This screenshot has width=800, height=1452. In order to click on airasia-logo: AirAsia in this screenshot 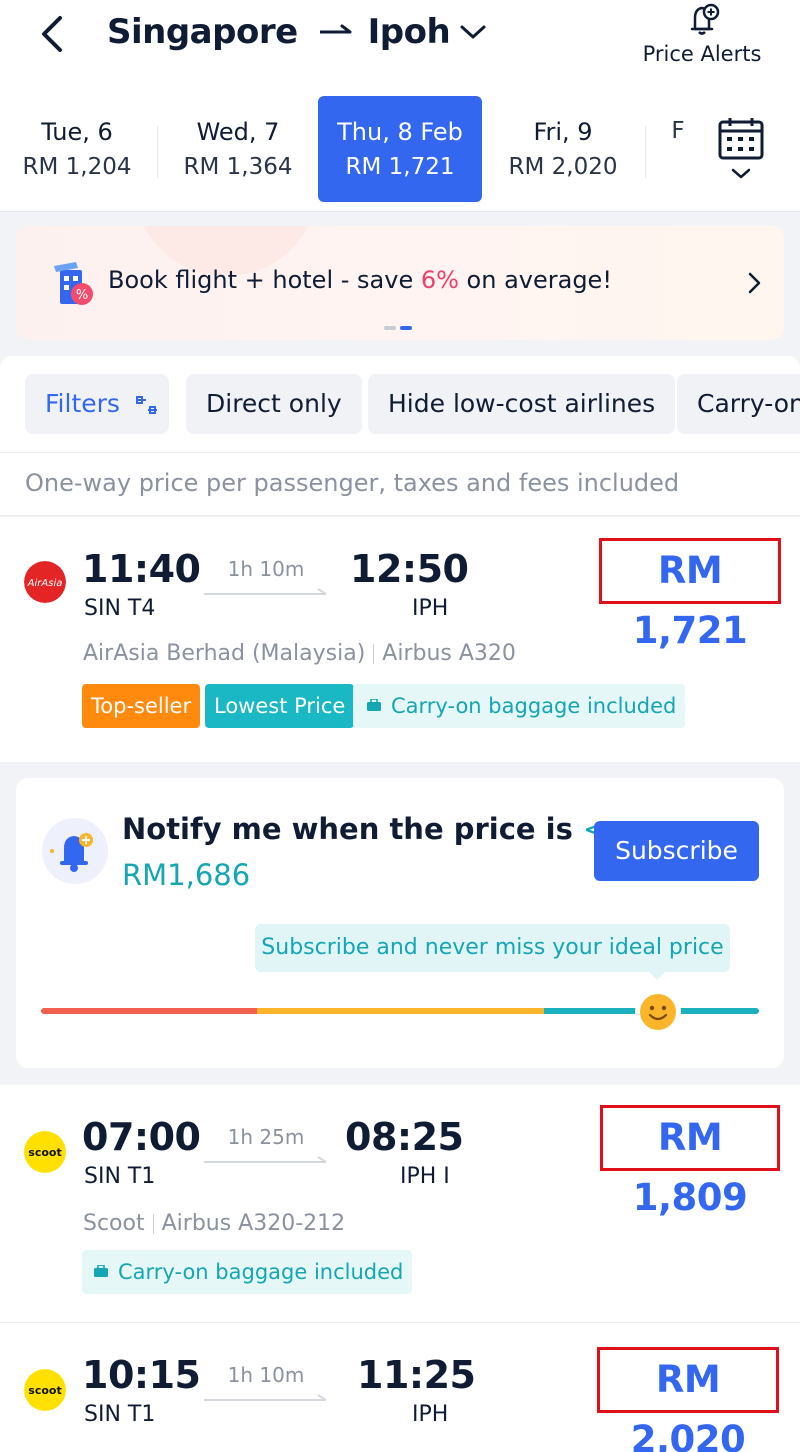, I will do `click(45, 582)`.